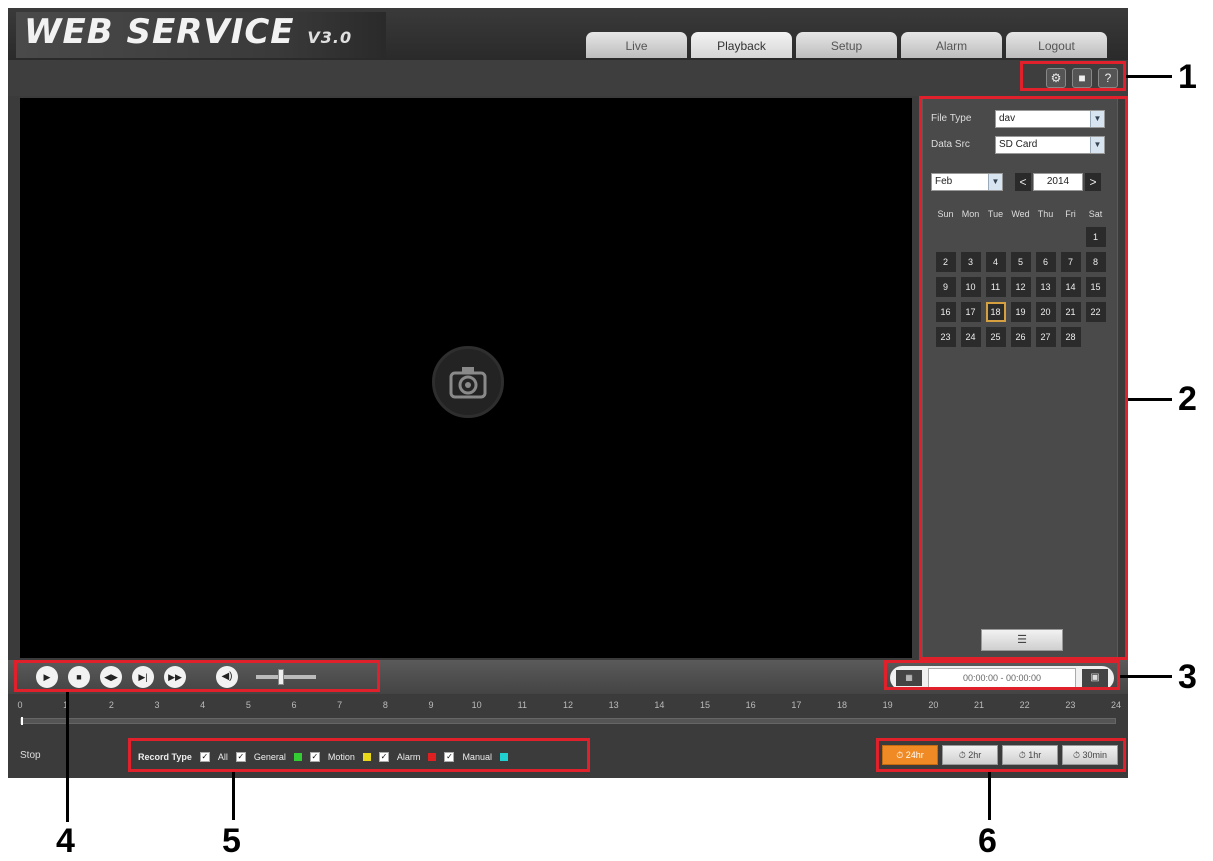 The width and height of the screenshot is (1213, 861). I want to click on timeline-tick-label: 2, so click(111, 705).